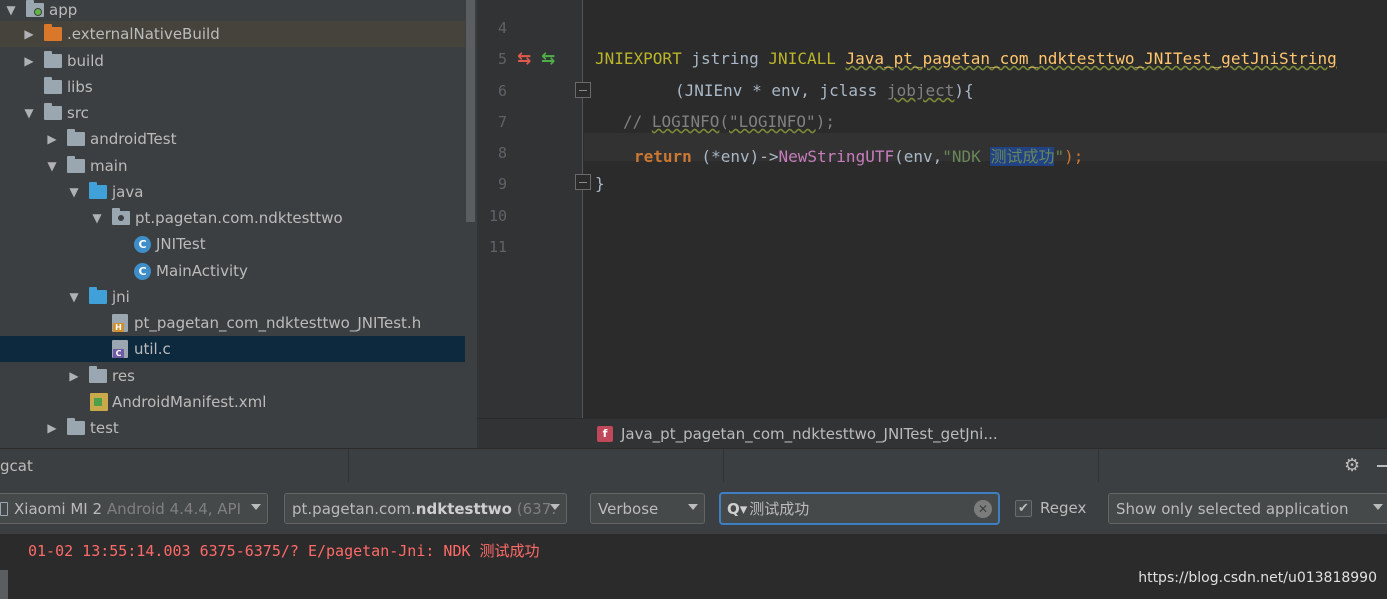 Image resolution: width=1387 pixels, height=599 pixels. Describe the element at coordinates (118, 353) in the screenshot. I see `file-type-badge: C` at that location.